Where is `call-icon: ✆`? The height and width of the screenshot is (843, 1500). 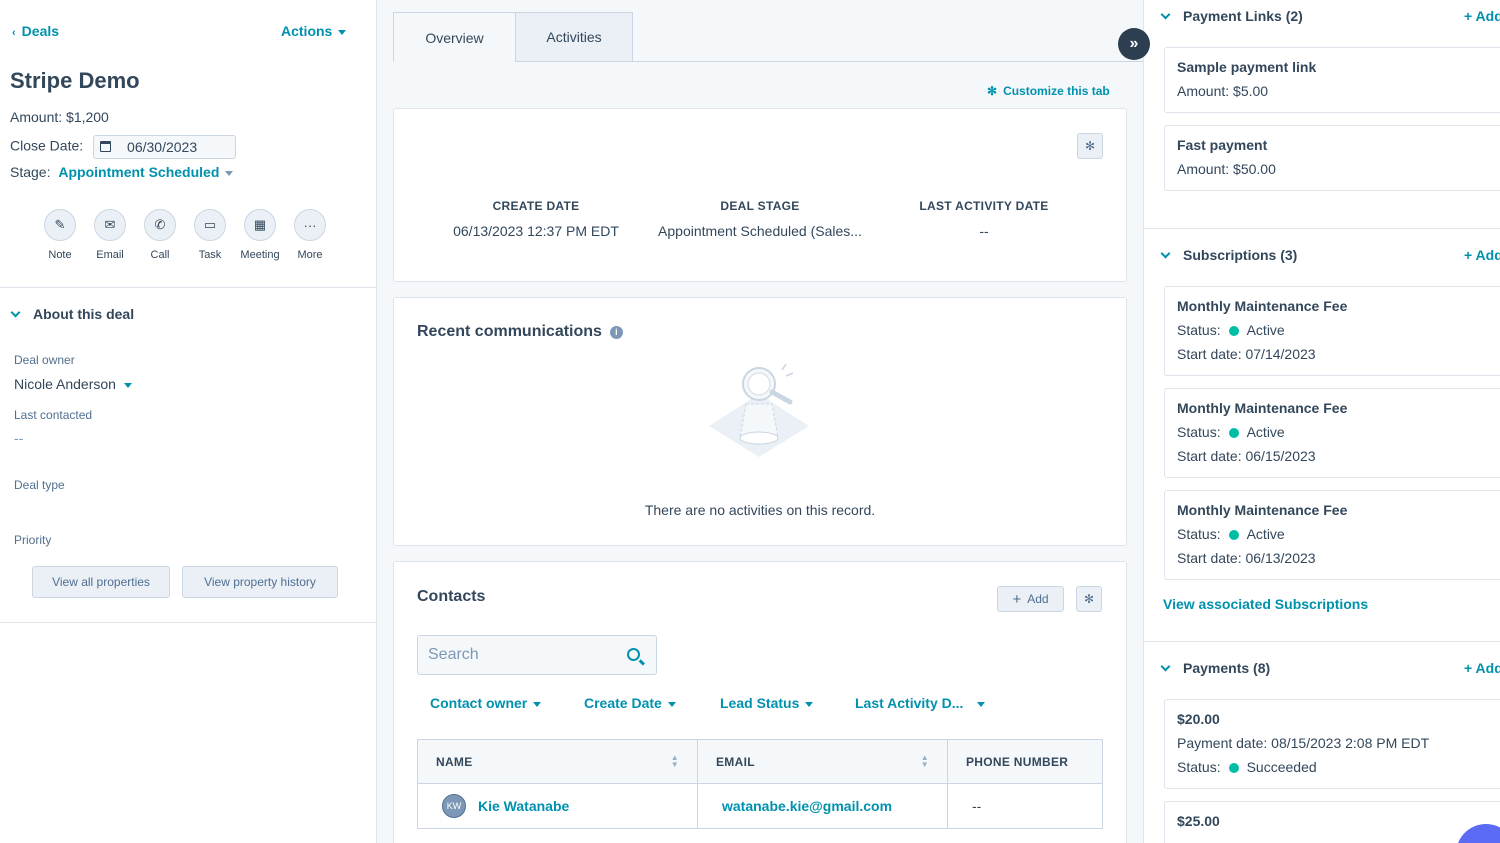
call-icon: ✆ is located at coordinates (160, 225).